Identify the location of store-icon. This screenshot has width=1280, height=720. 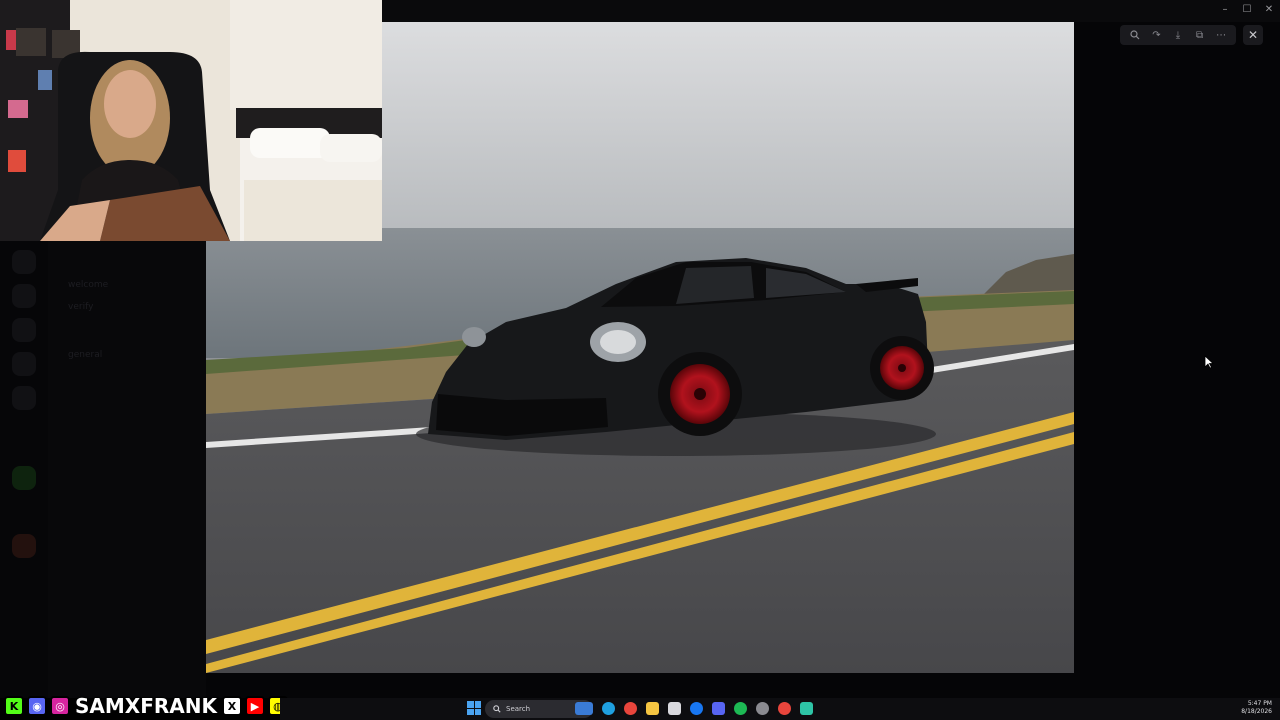
(674, 708).